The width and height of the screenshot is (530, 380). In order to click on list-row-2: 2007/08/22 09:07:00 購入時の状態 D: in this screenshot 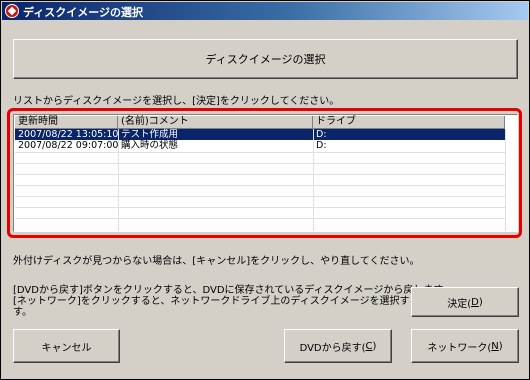, I will do `click(260, 145)`.